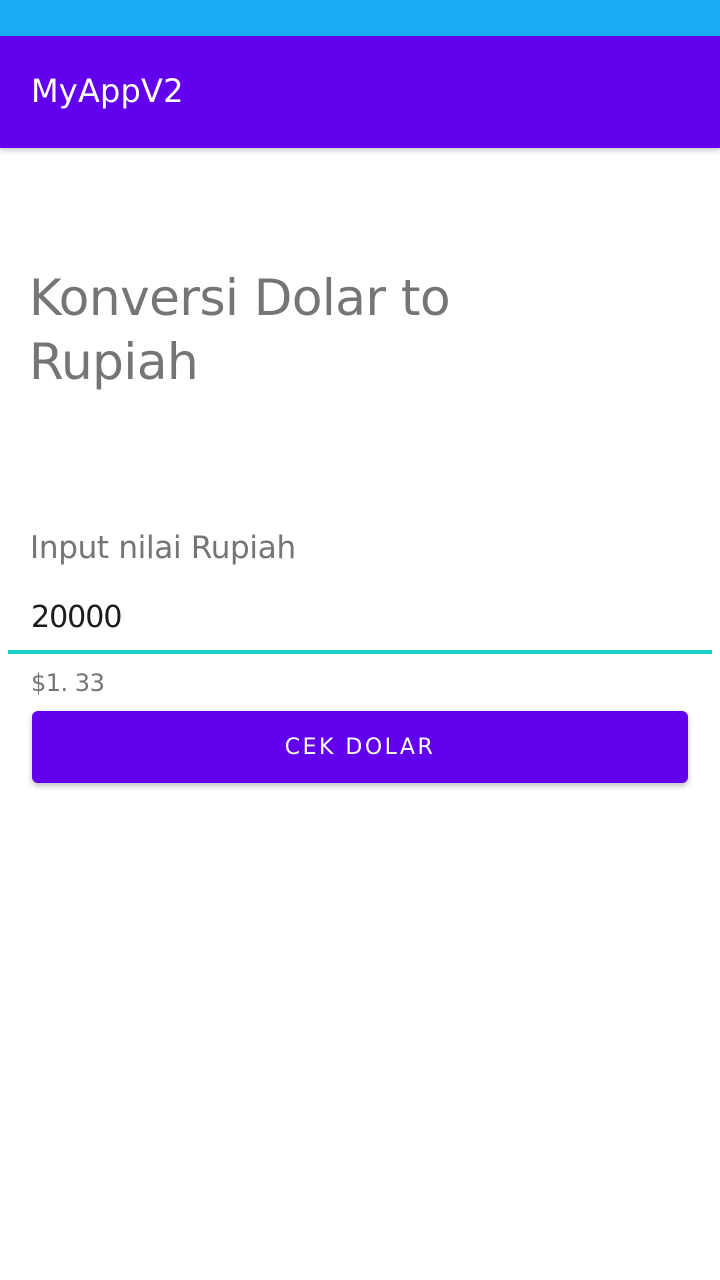  Describe the element at coordinates (360, 92) in the screenshot. I see `app-bar: MyAppV2` at that location.